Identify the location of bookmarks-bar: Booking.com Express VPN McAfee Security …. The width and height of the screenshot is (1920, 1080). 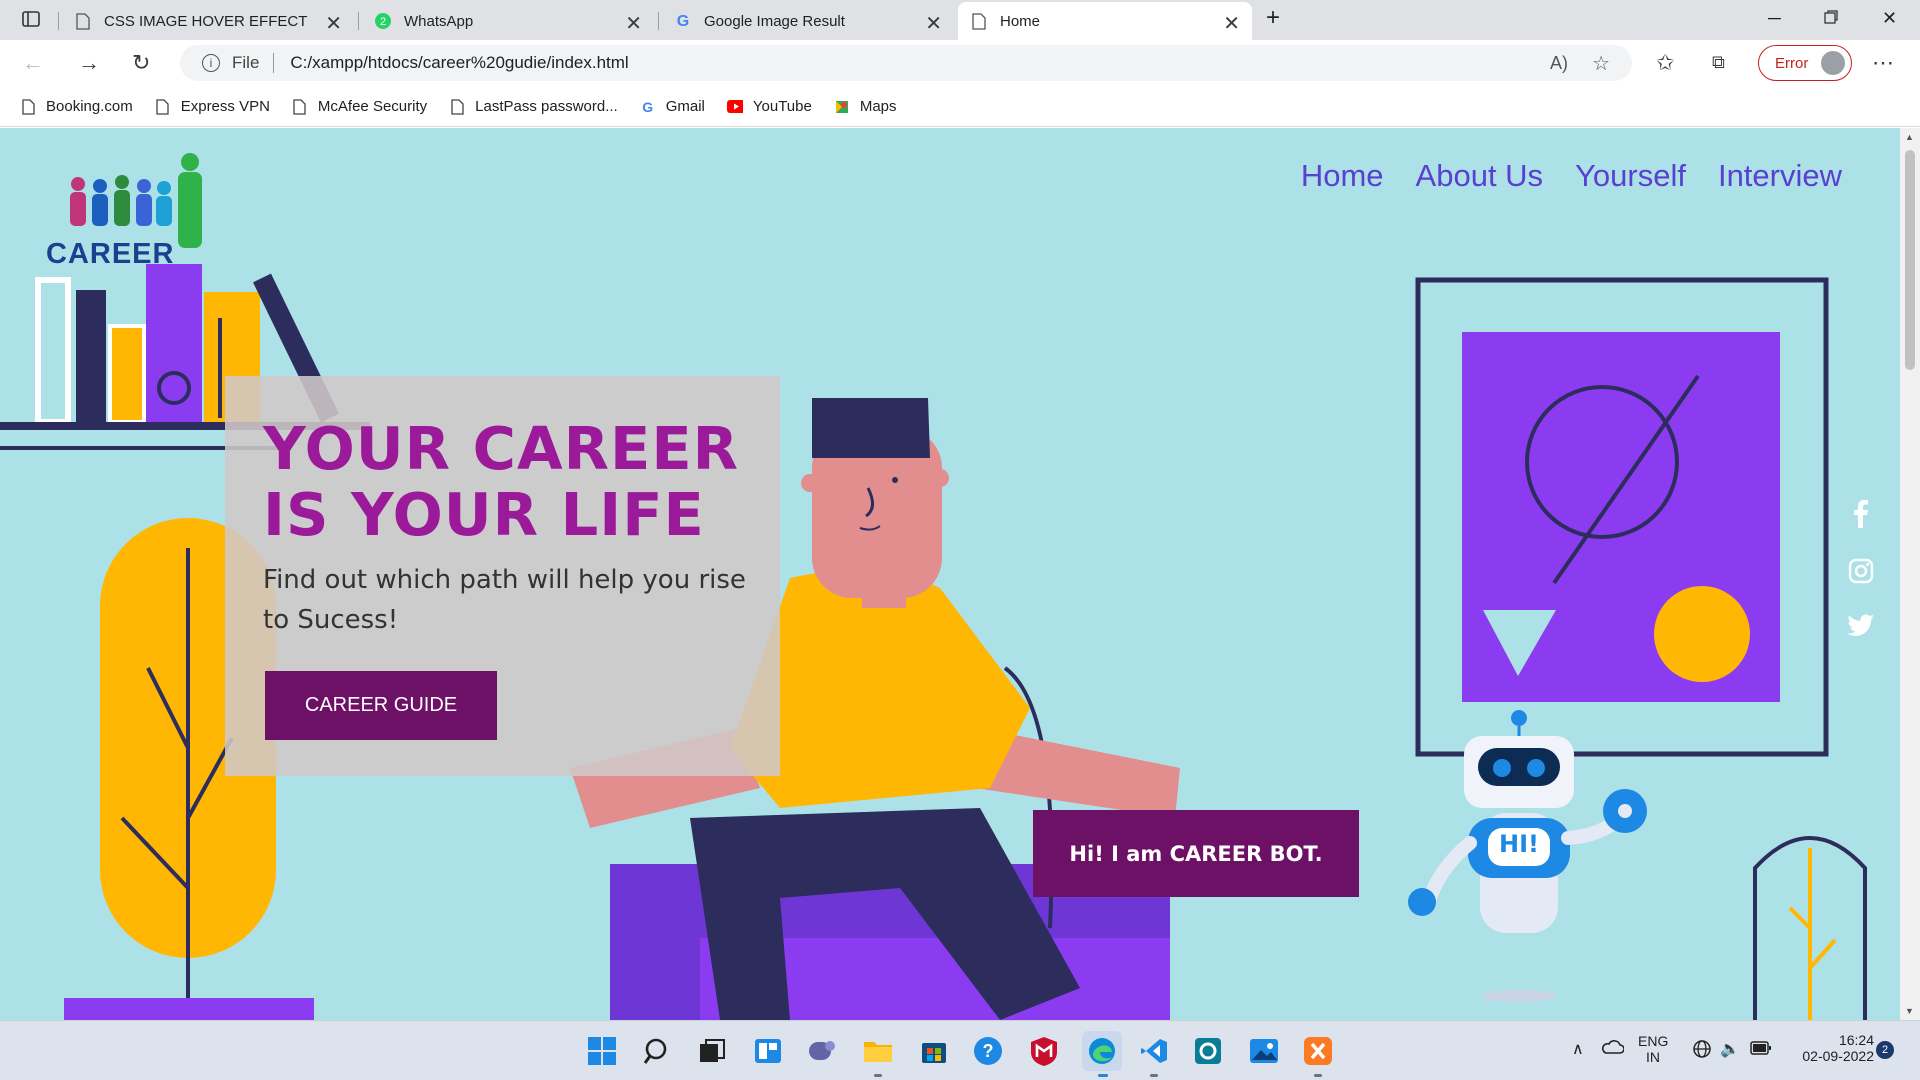
(960, 107).